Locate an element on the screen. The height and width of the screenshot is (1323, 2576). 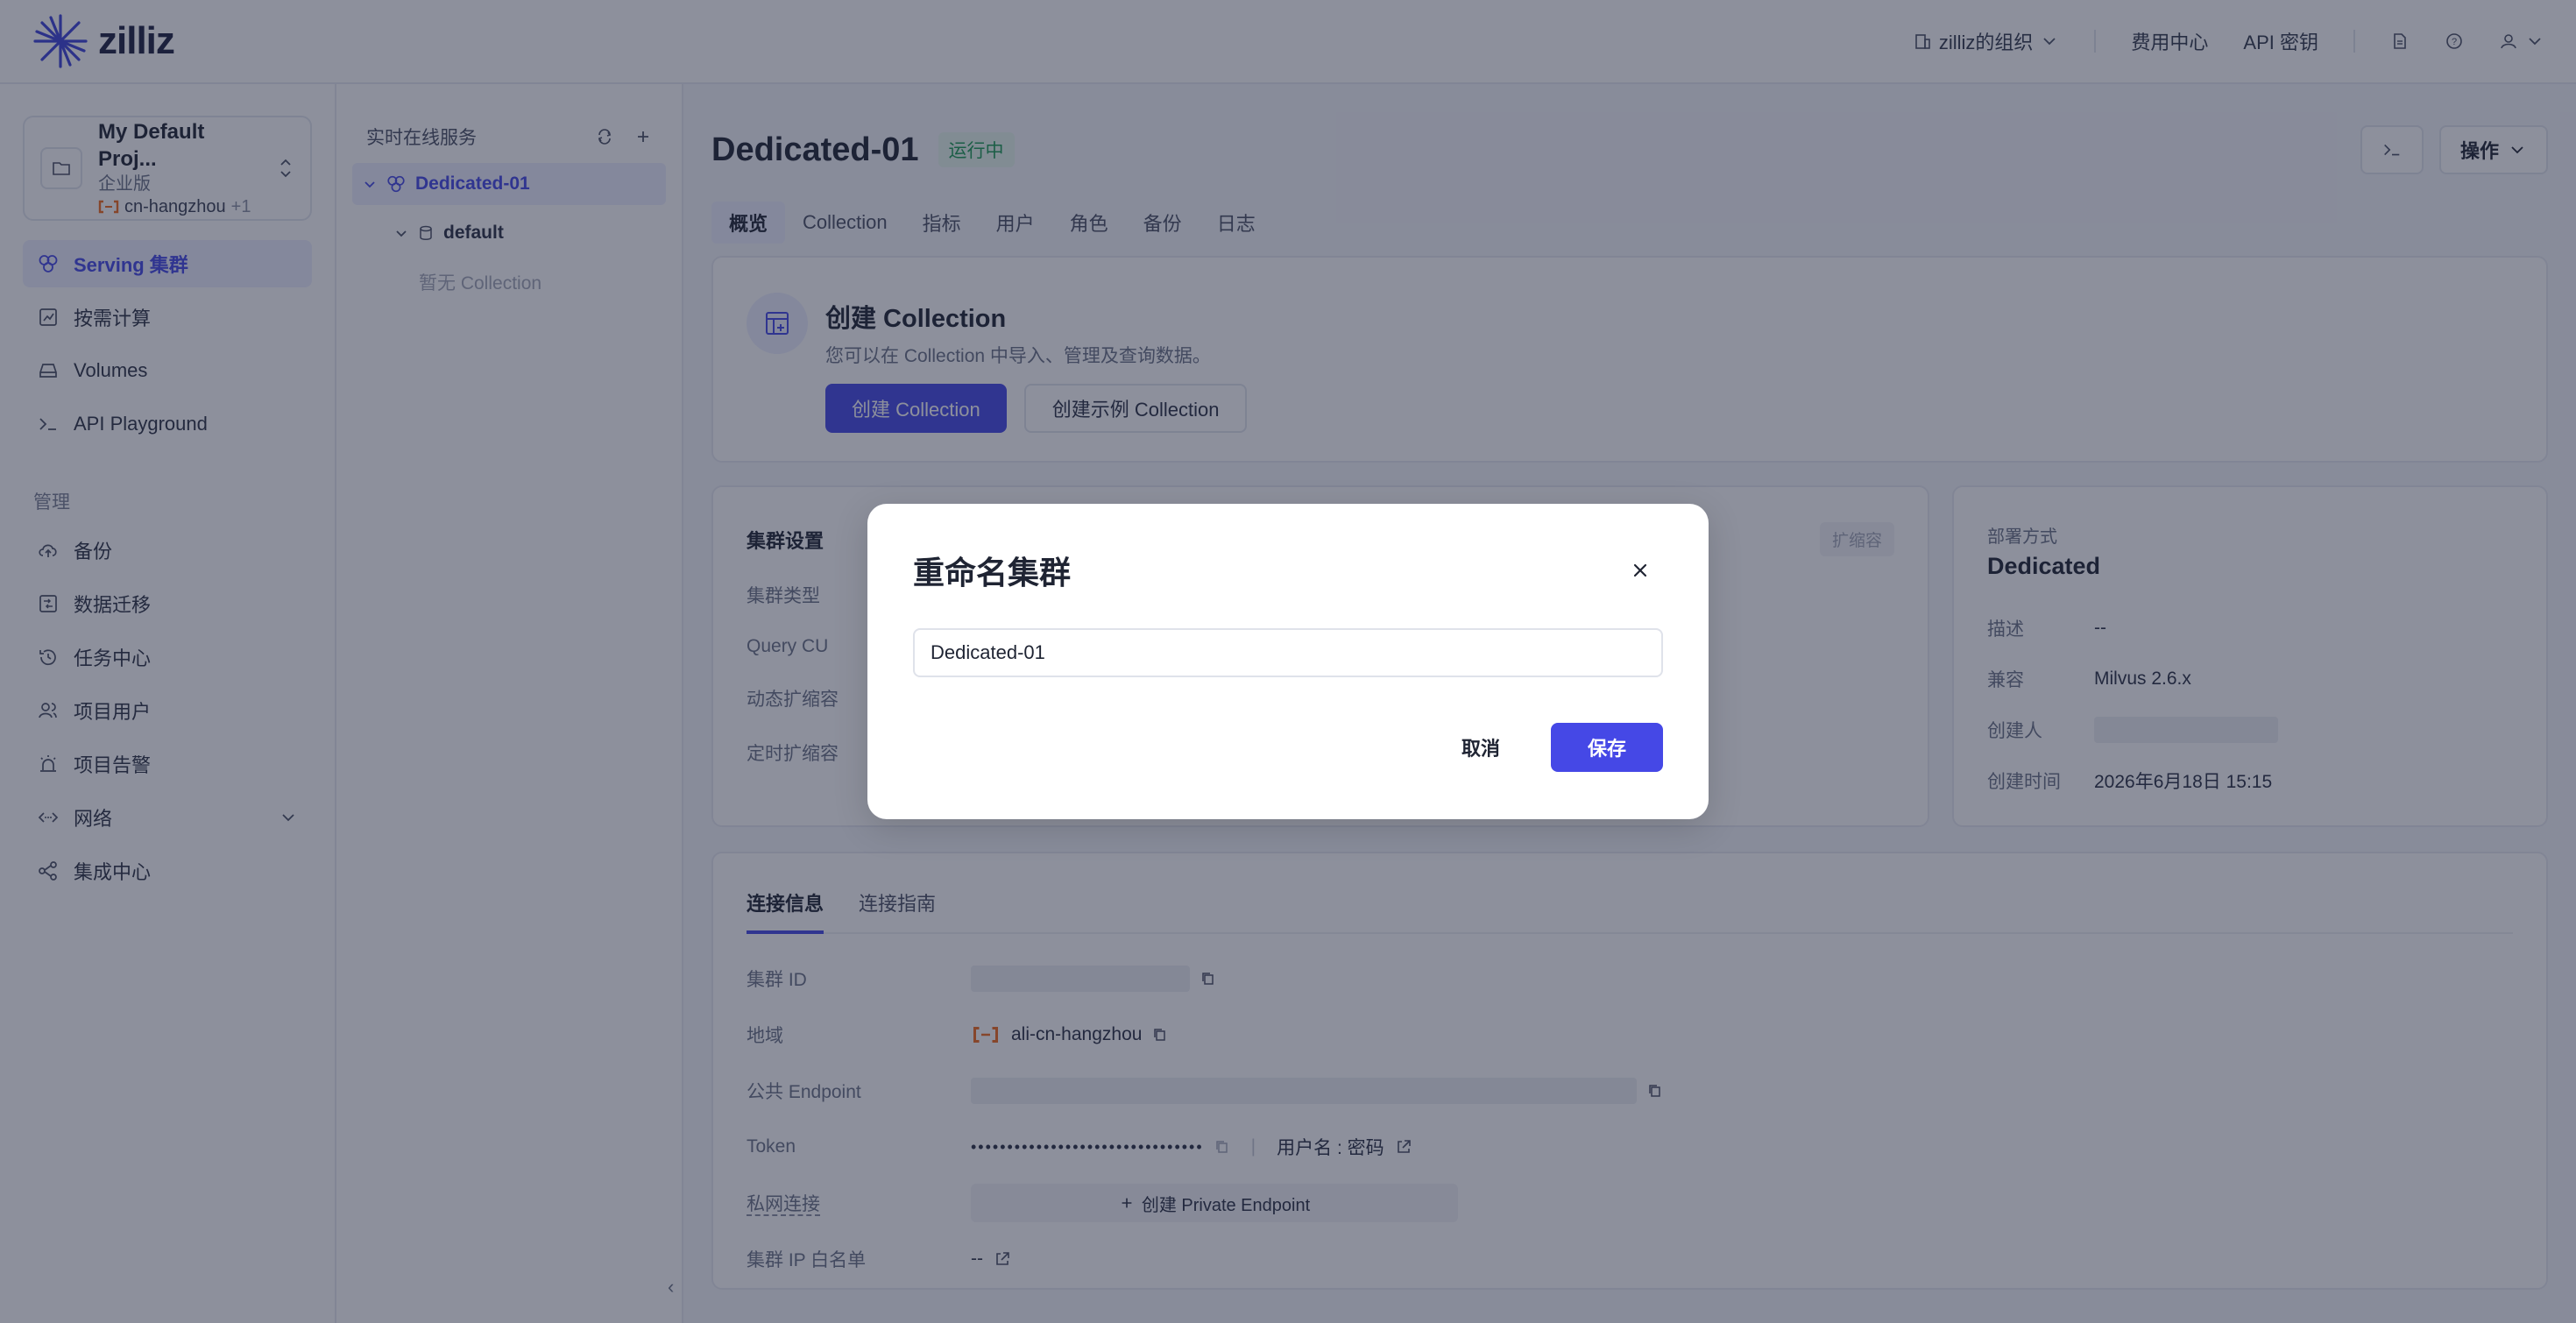
save-button: 保存 is located at coordinates (1607, 747).